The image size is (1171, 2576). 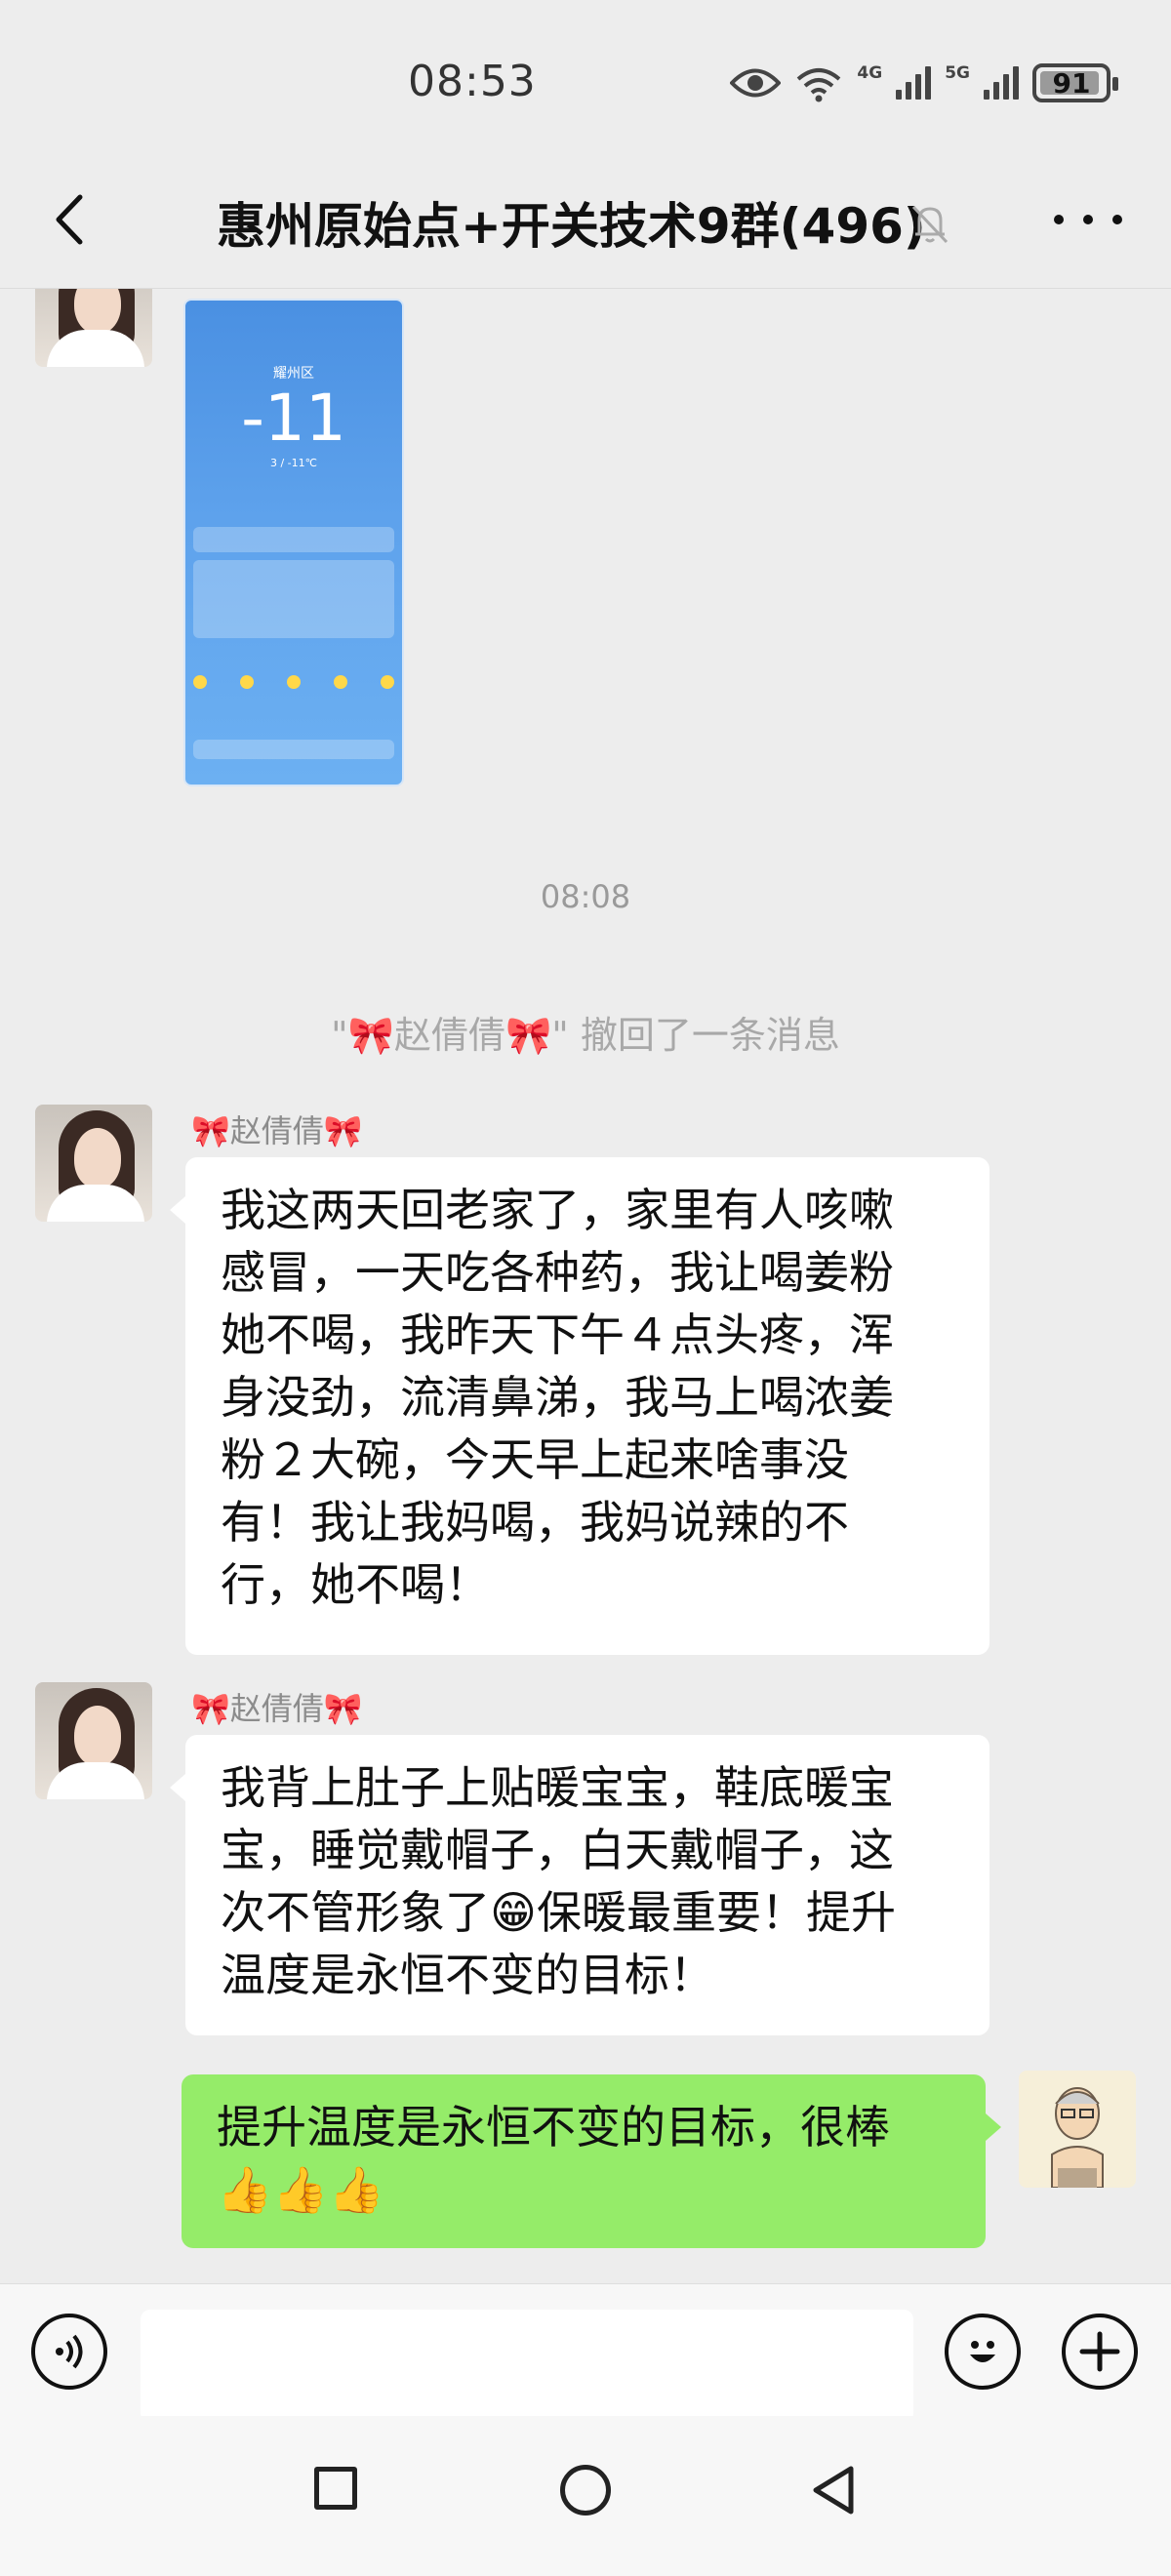 What do you see at coordinates (571, 226) in the screenshot?
I see `chat-title: 惠州原始点+开关技术9群(496)` at bounding box center [571, 226].